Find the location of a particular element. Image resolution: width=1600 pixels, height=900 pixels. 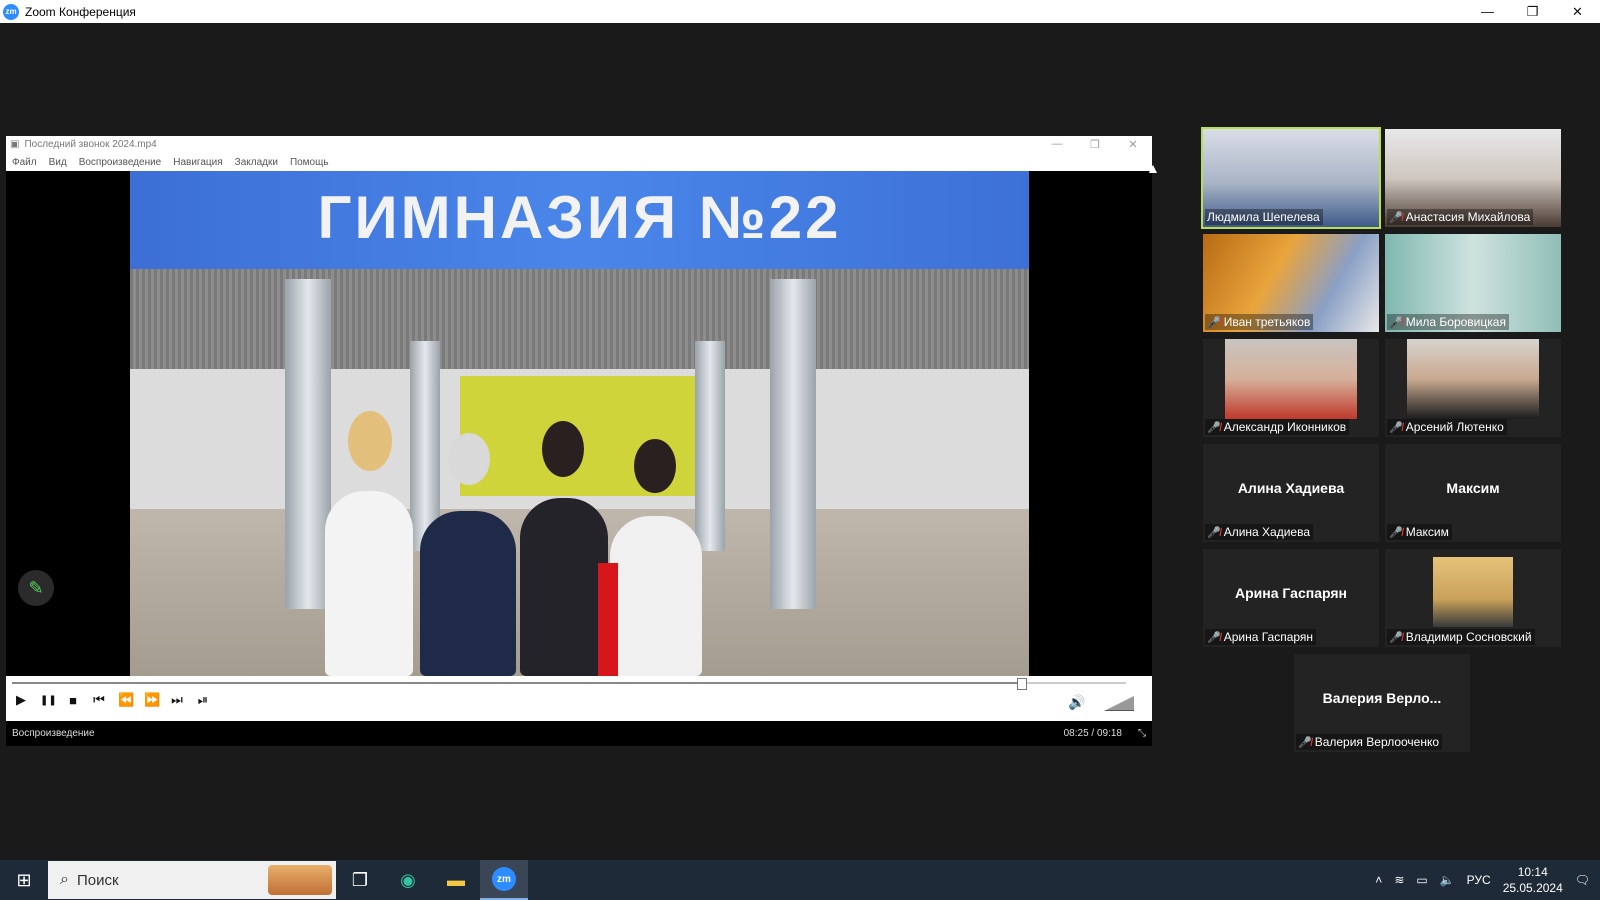

window-title: Zoom Конференция is located at coordinates (80, 11).